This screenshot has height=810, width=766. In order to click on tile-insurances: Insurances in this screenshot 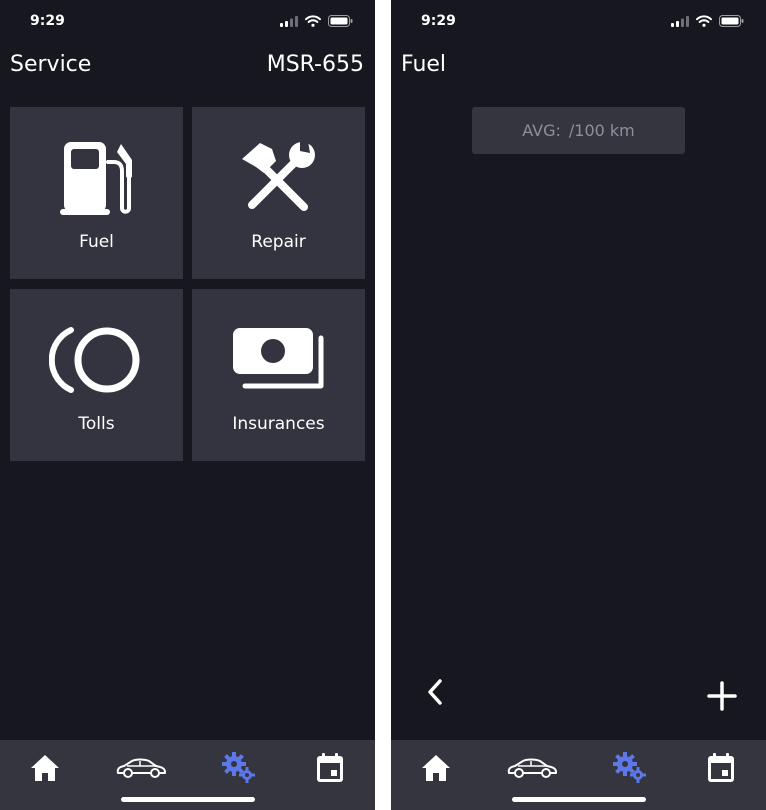, I will do `click(278, 375)`.